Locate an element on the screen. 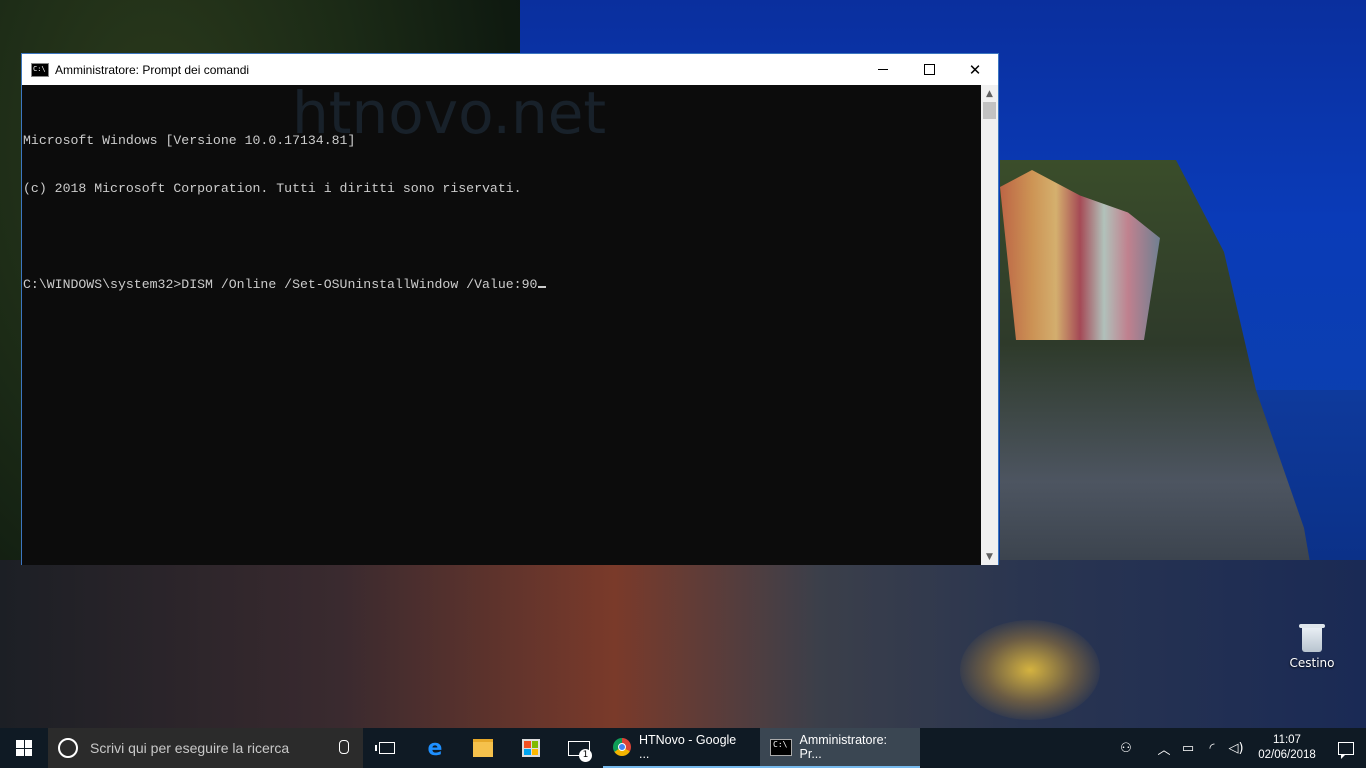 The height and width of the screenshot is (768, 1366). maximize-icon is located at coordinates (929, 69).